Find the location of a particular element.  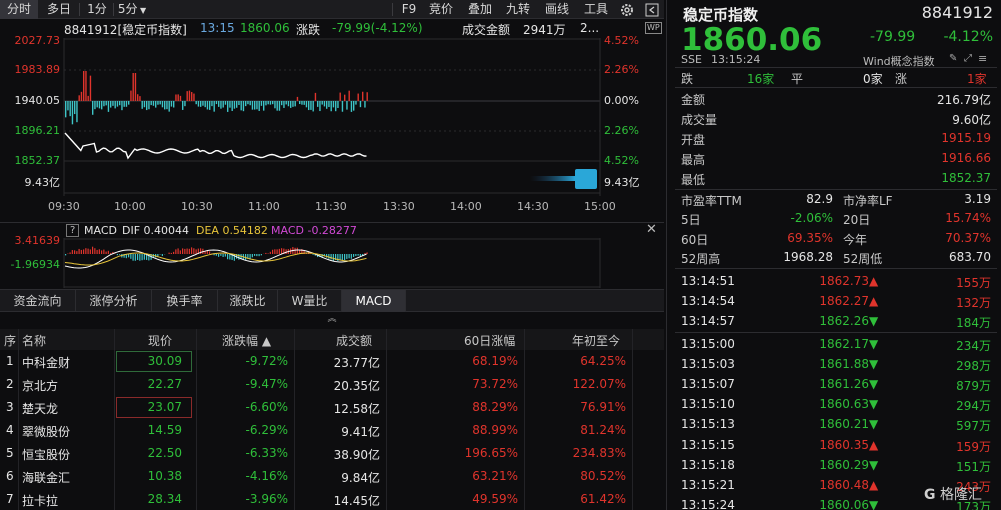

table-row: 5 恒宝股份 22.50 -6.33% 38.90亿 196.65% 234.83% is located at coordinates (332, 453).